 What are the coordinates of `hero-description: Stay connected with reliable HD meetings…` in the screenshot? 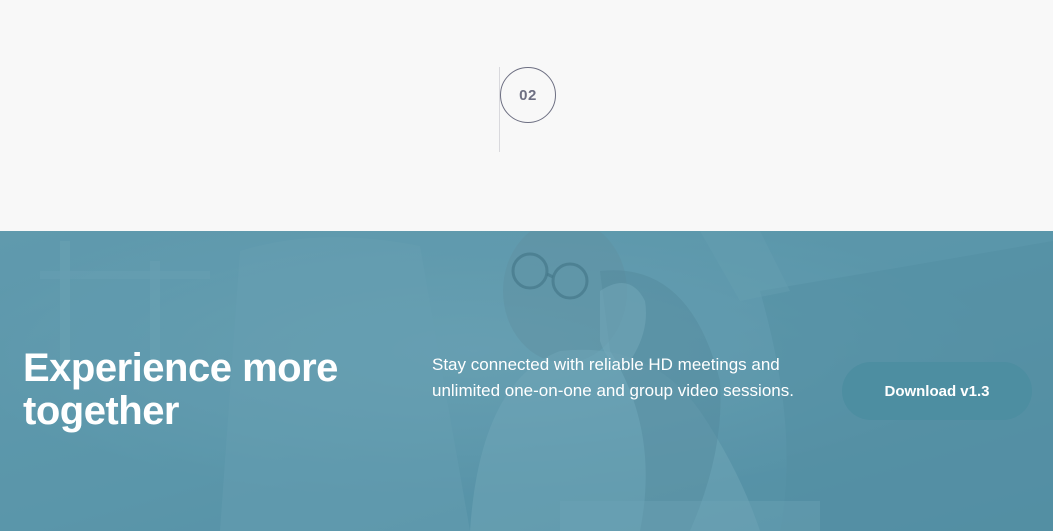 It's located at (613, 377).